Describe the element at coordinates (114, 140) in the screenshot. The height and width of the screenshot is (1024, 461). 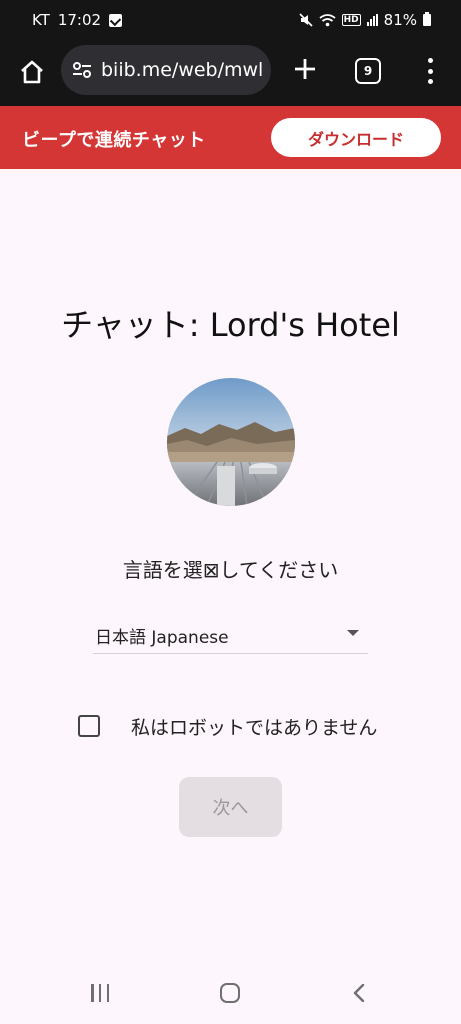
I see `banner-title: ビープで連続チャット` at that location.